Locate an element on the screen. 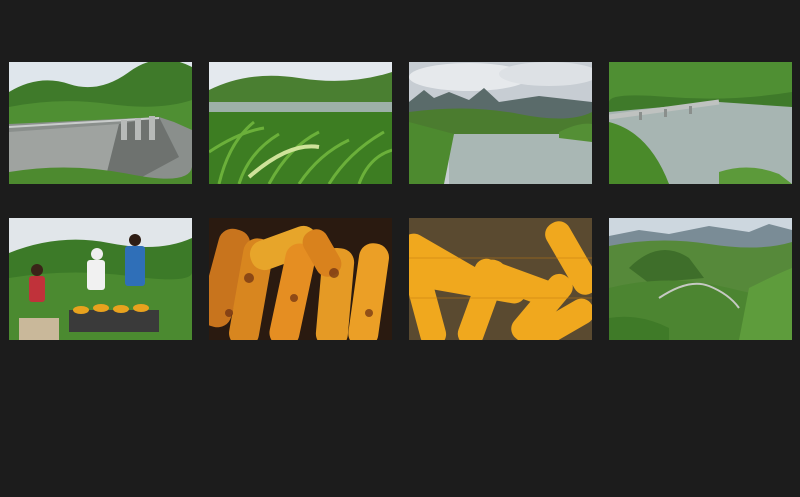  thumbnail-boiled-corn is located at coordinates (500, 279).